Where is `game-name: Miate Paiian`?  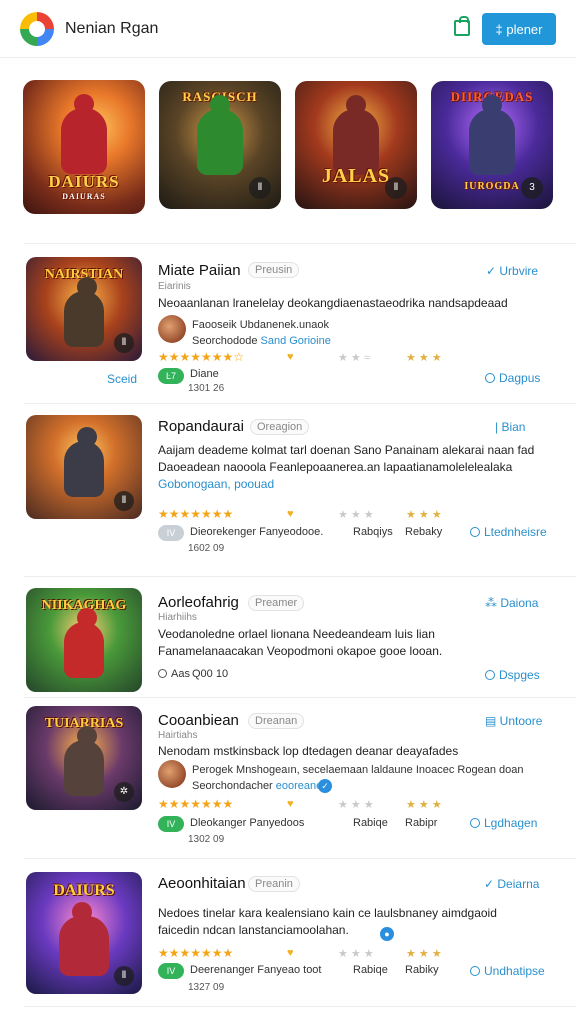
game-name: Miate Paiian is located at coordinates (199, 270).